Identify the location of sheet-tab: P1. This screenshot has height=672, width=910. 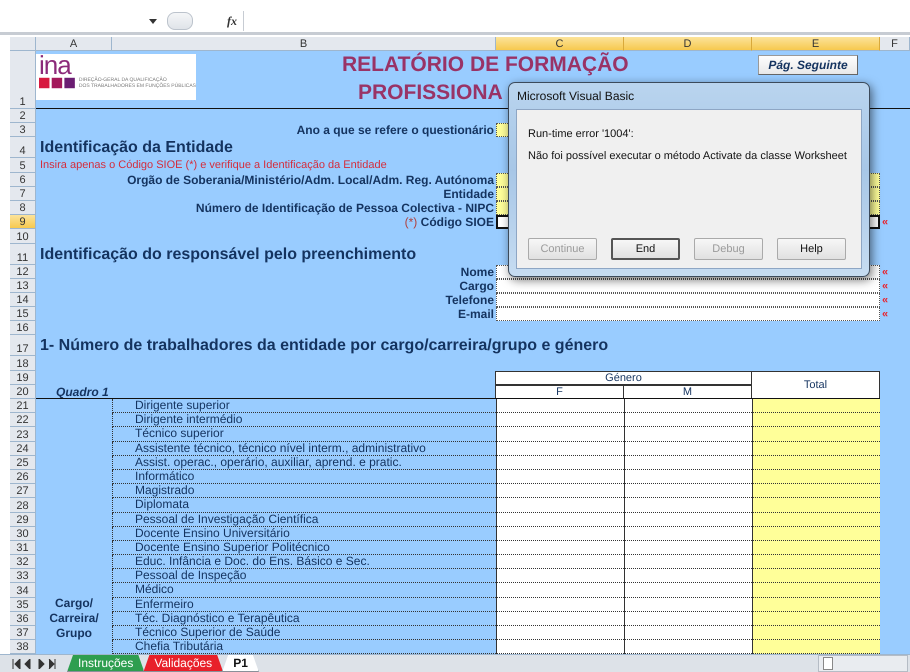
(240, 663).